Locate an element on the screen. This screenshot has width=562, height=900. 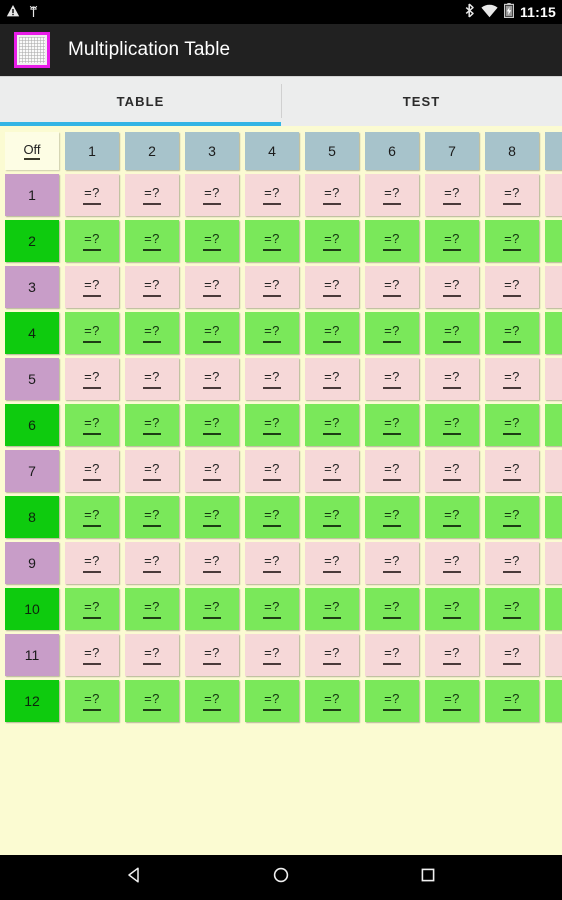
product-cell-2x2: =? is located at coordinates (152, 241).